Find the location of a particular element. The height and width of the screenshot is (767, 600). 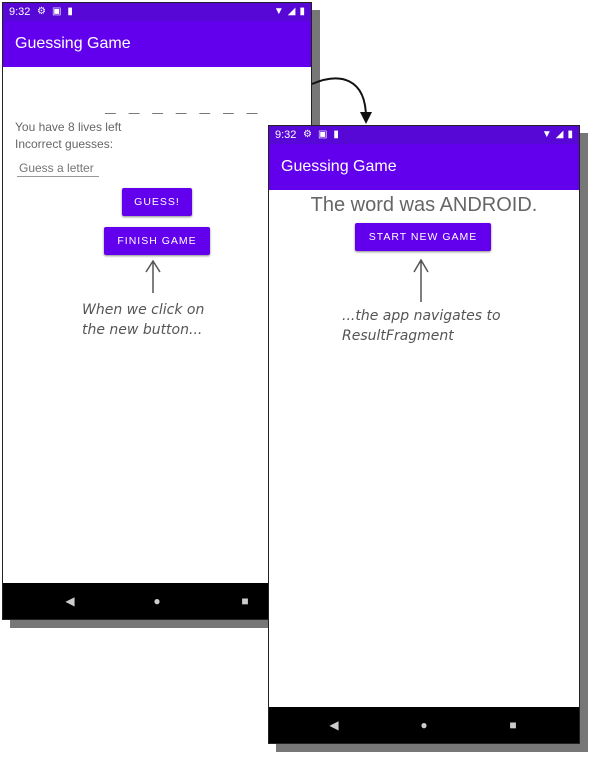

start-new-game-button: START NEW GAME is located at coordinates (423, 237).